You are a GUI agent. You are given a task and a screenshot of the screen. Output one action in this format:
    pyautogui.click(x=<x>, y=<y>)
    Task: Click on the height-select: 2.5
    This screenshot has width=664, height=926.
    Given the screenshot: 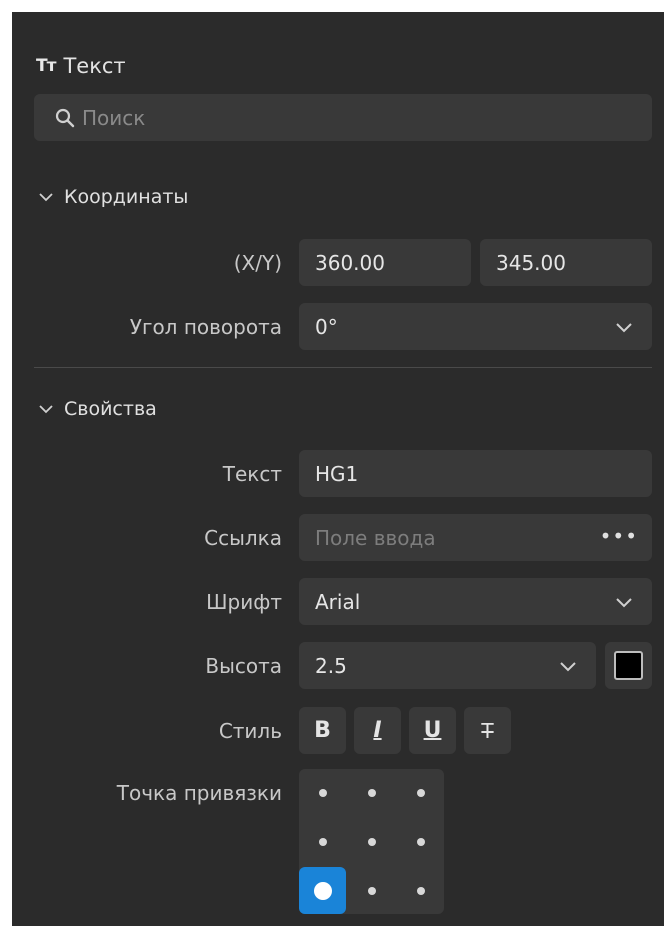 What is the action you would take?
    pyautogui.click(x=447, y=665)
    